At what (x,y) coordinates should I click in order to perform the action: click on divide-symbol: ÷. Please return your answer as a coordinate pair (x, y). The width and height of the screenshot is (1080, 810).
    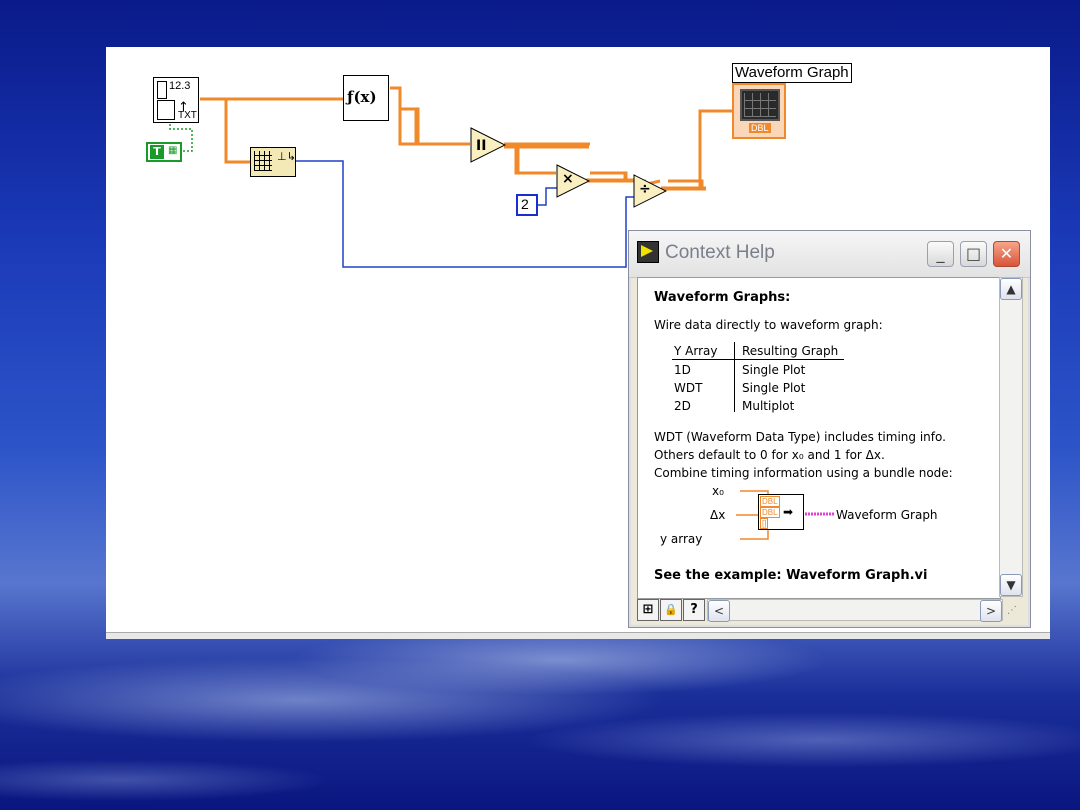
    Looking at the image, I should click on (645, 189).